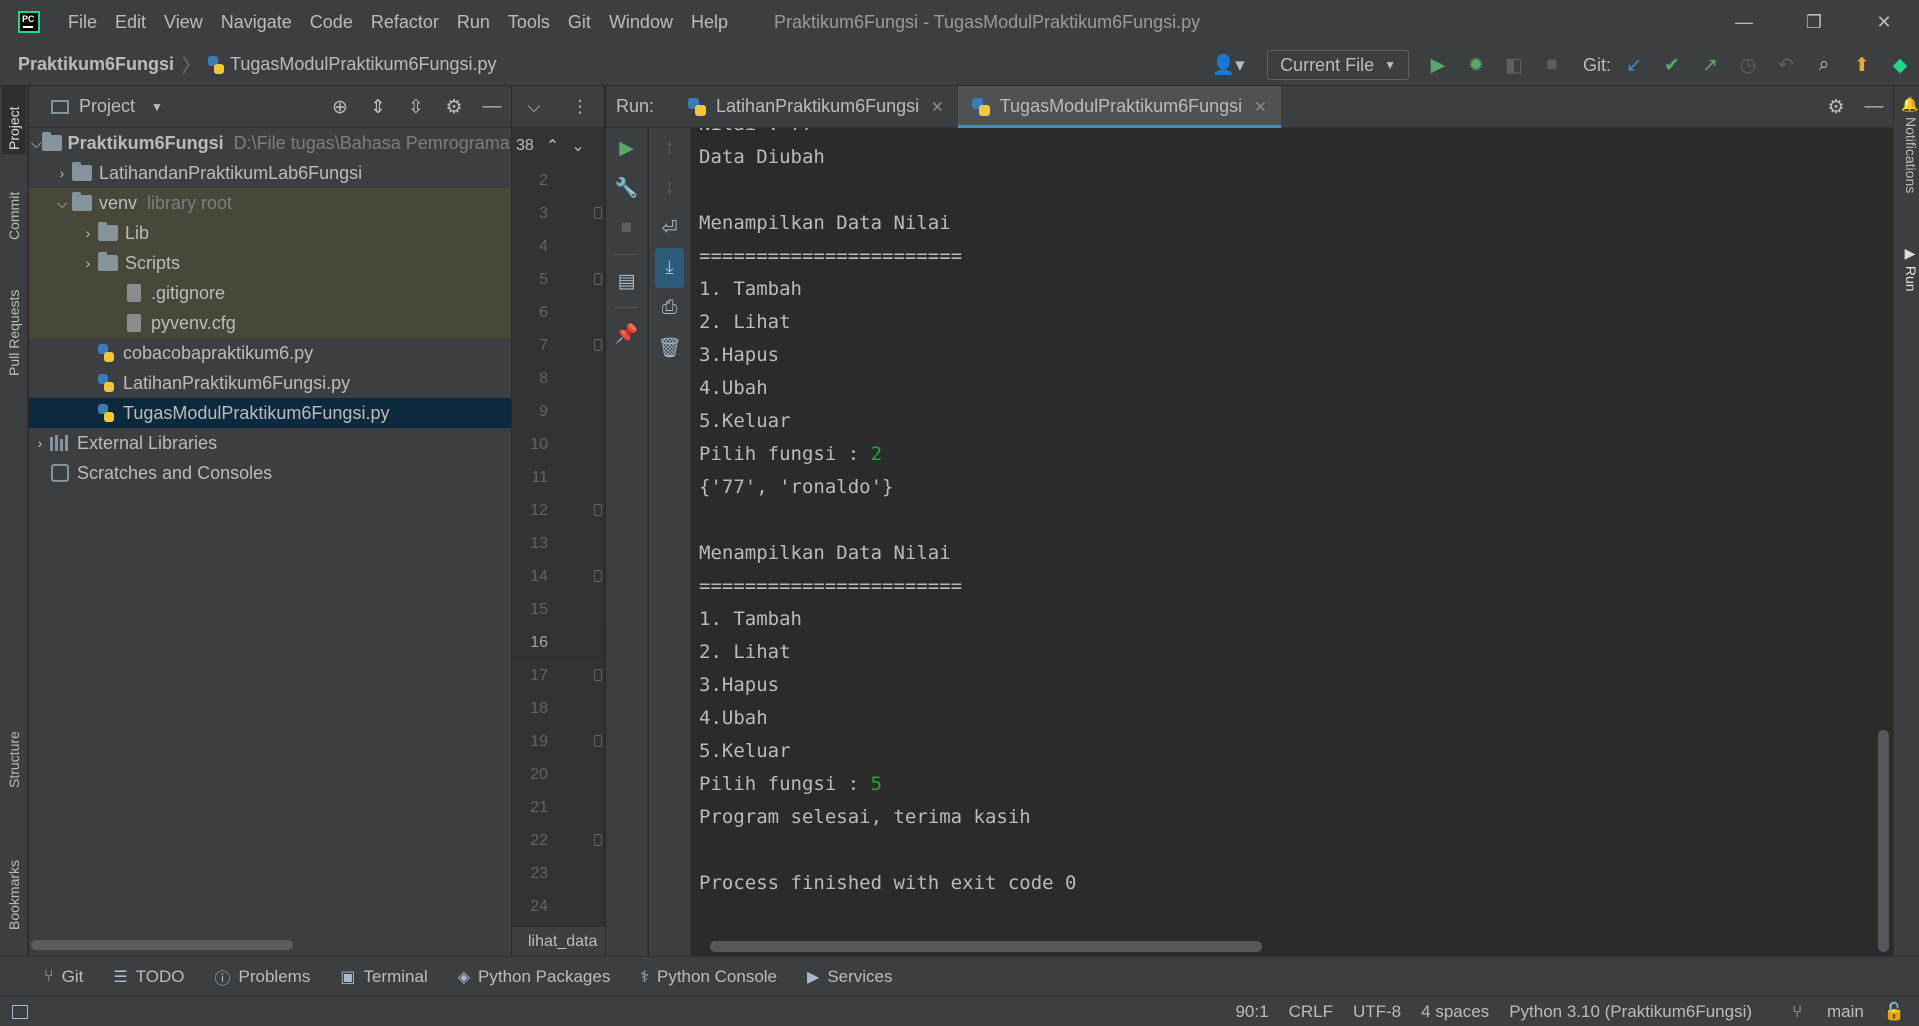  What do you see at coordinates (1630, 1012) in the screenshot?
I see `python-interpreter: Python 3.10 (Praktikum6Fungsi)` at bounding box center [1630, 1012].